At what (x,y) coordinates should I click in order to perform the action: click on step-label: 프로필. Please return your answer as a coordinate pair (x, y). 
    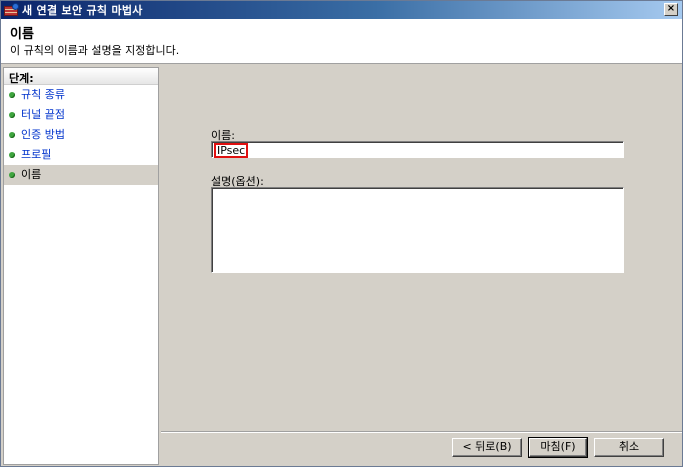
    Looking at the image, I should click on (36, 154).